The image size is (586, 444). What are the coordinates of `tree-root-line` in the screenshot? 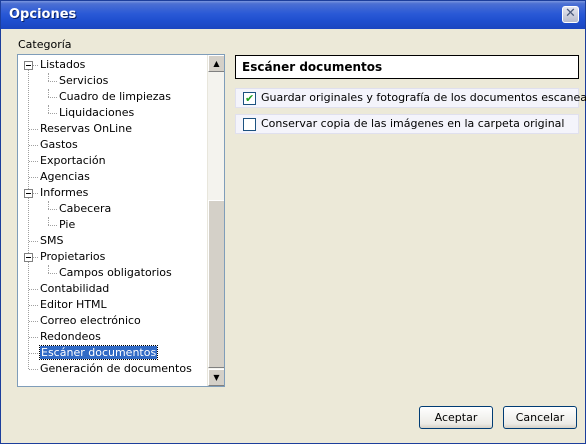 It's located at (28, 217).